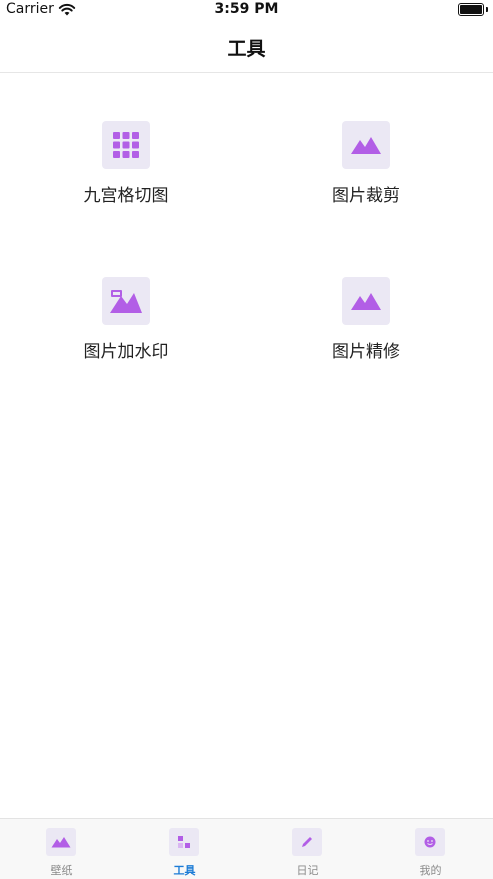 The height and width of the screenshot is (879, 493). What do you see at coordinates (366, 352) in the screenshot?
I see `tool-label: 图片精修` at bounding box center [366, 352].